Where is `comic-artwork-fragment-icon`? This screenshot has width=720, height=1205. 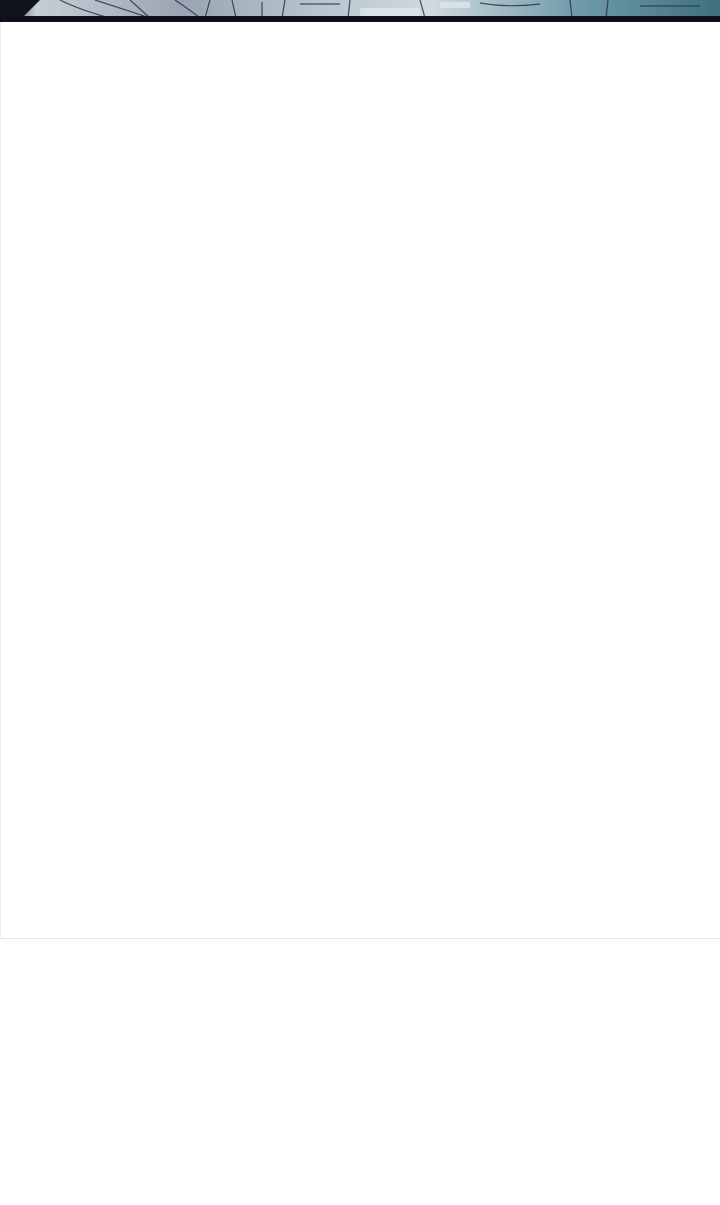
comic-artwork-fragment-icon is located at coordinates (360, 11).